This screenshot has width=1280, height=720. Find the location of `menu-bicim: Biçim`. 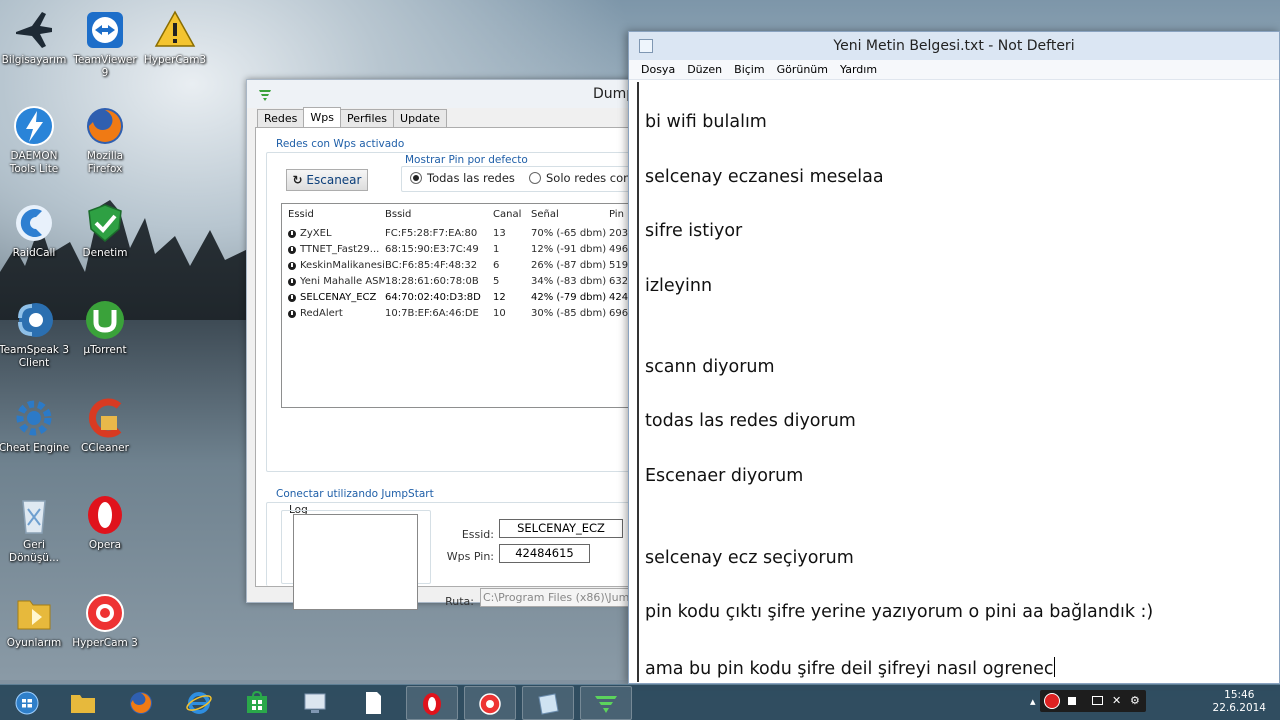

menu-bicim: Biçim is located at coordinates (749, 69).